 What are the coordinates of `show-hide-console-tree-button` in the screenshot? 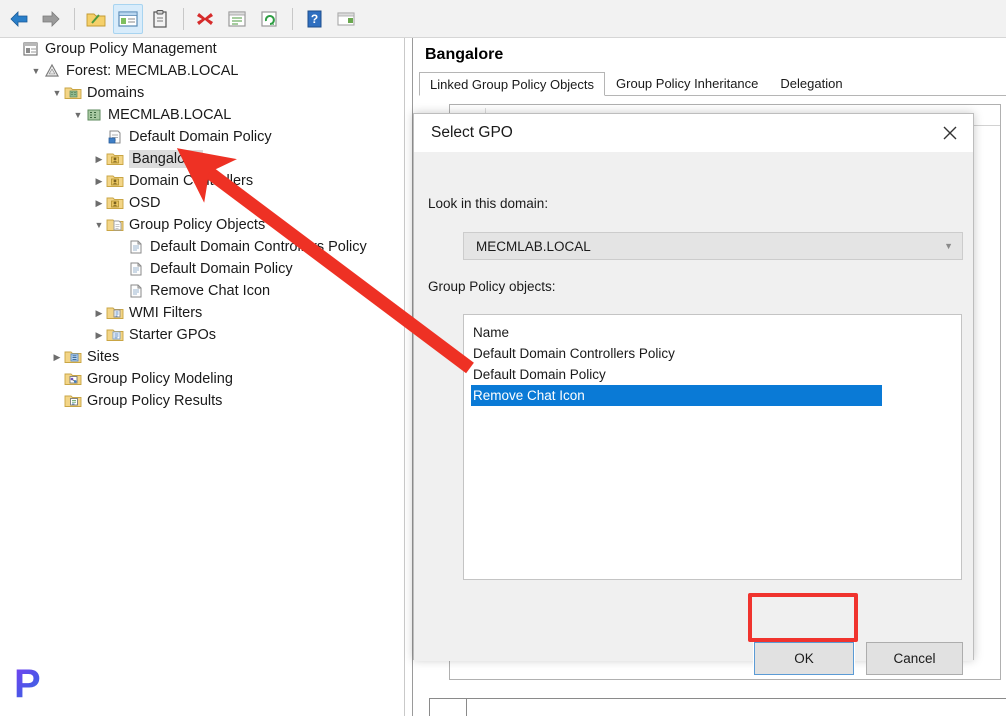 It's located at (128, 18).